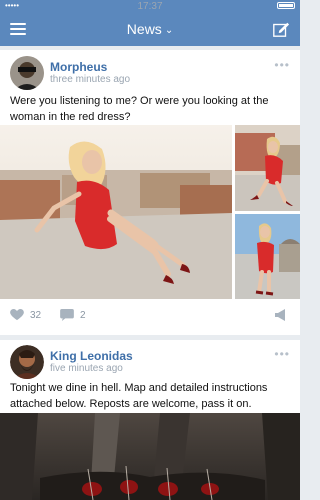 The image size is (320, 500). I want to click on nav-bar: News ⌄, so click(150, 29).